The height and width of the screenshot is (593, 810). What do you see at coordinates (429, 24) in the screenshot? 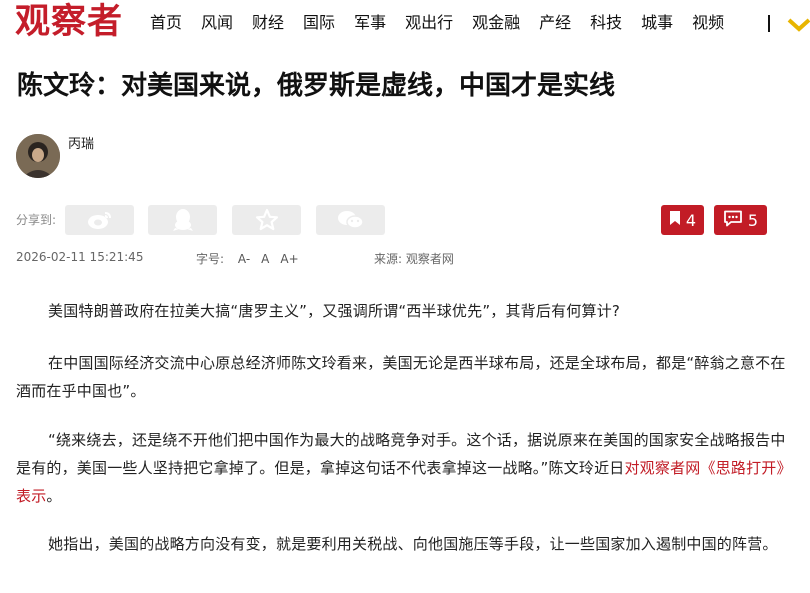
I see `nav-item-travel: 观出行` at bounding box center [429, 24].